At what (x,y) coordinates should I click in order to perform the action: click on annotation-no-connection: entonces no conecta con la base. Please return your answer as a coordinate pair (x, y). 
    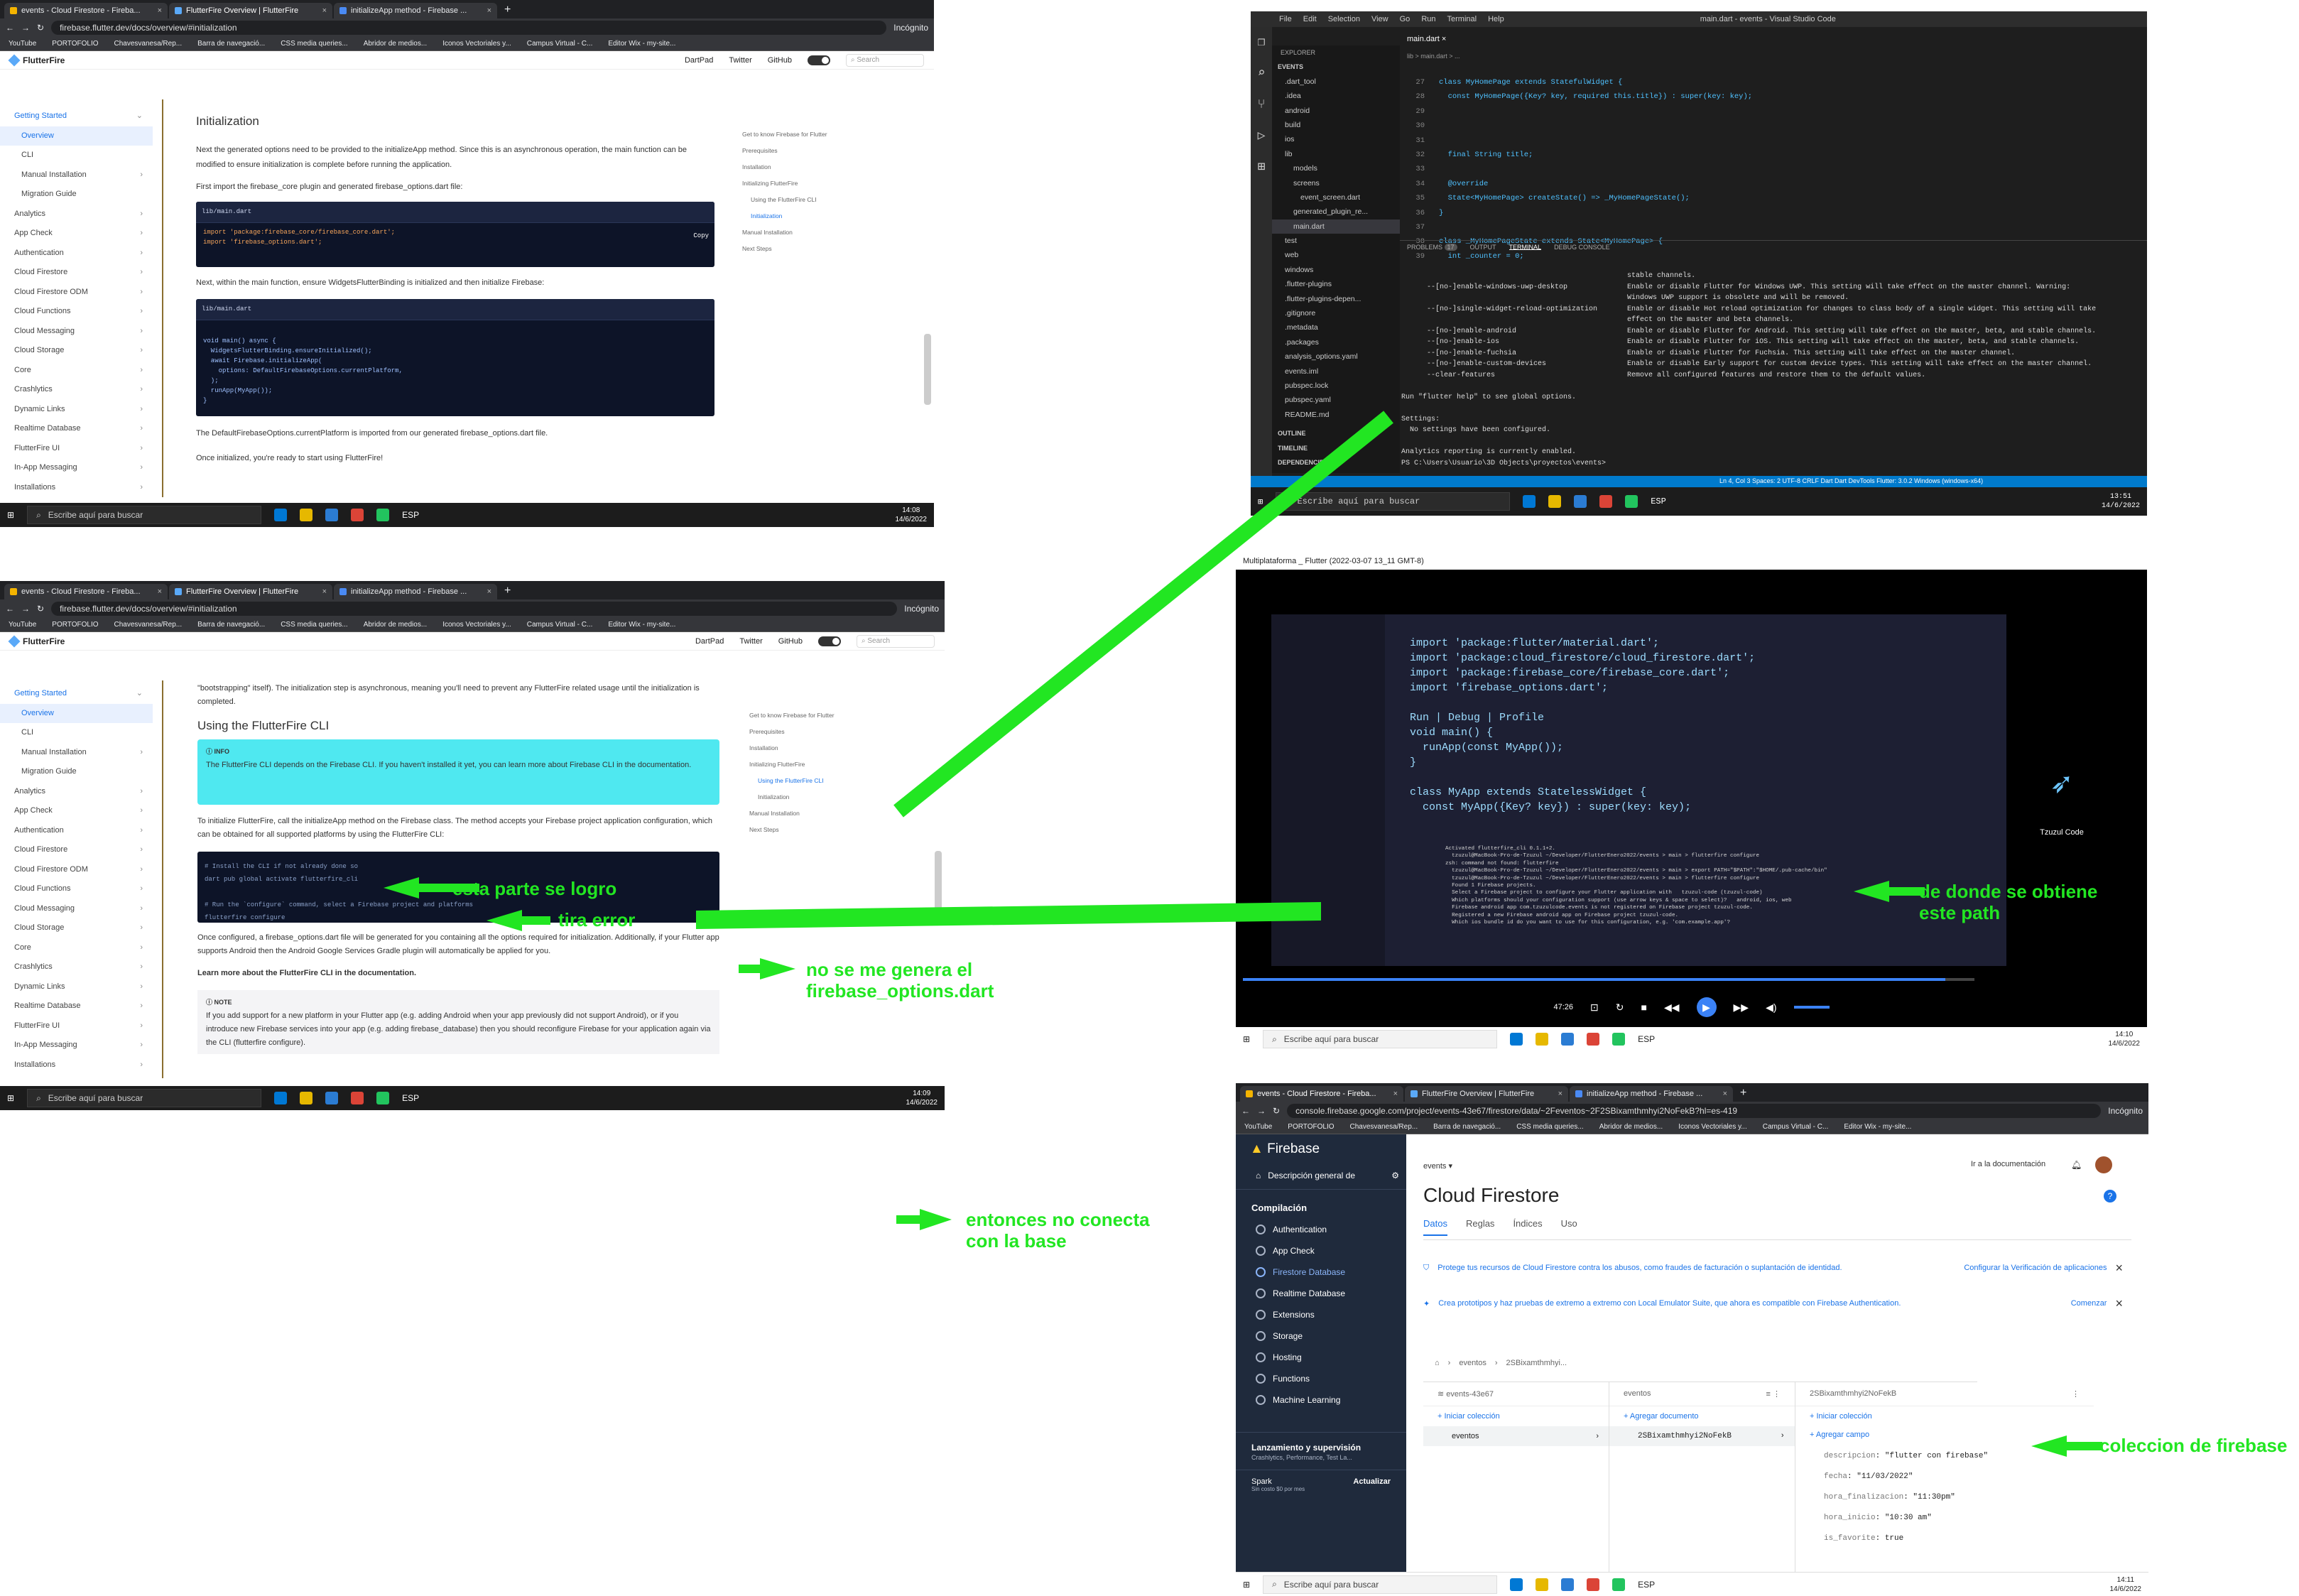
    Looking at the image, I should click on (1058, 1230).